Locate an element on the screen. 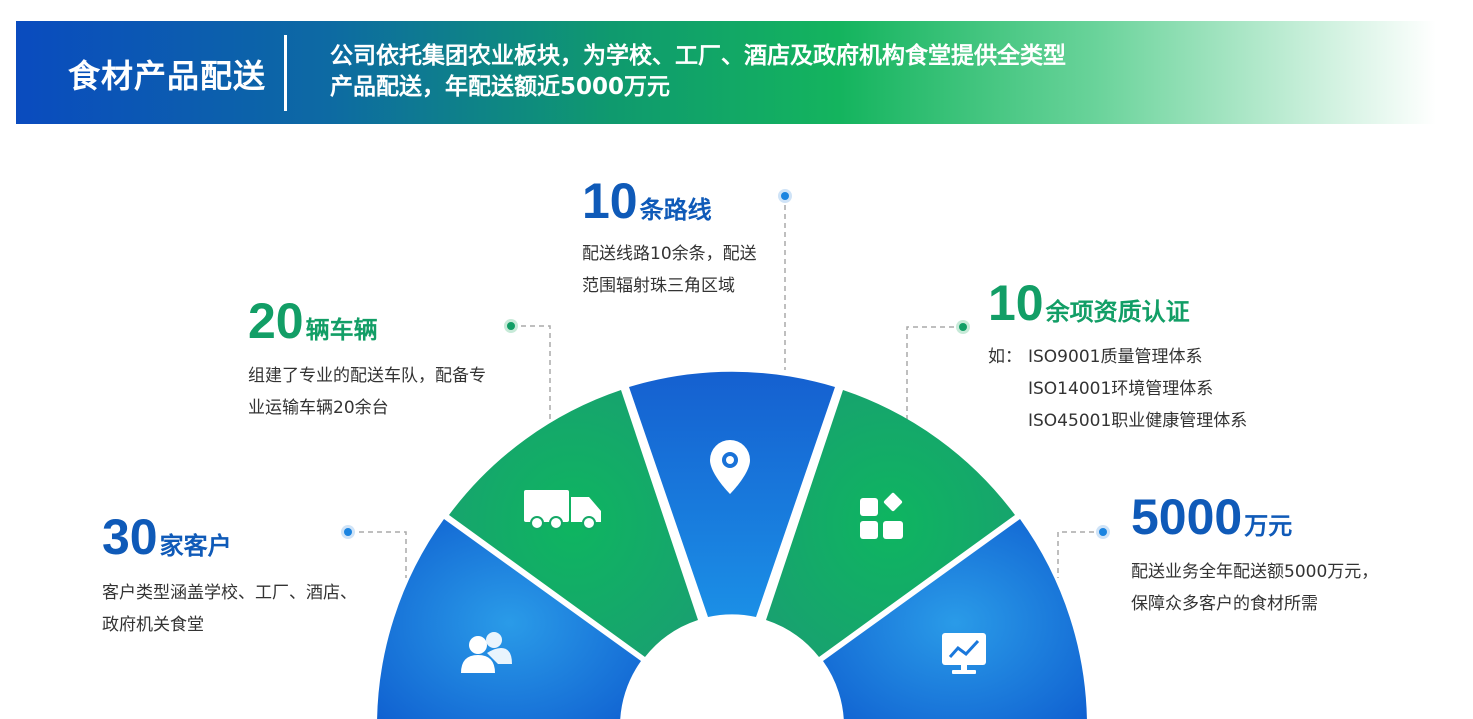 Image resolution: width=1473 pixels, height=719 pixels. description-line: 范围辐射珠三角区域 is located at coordinates (658, 286).